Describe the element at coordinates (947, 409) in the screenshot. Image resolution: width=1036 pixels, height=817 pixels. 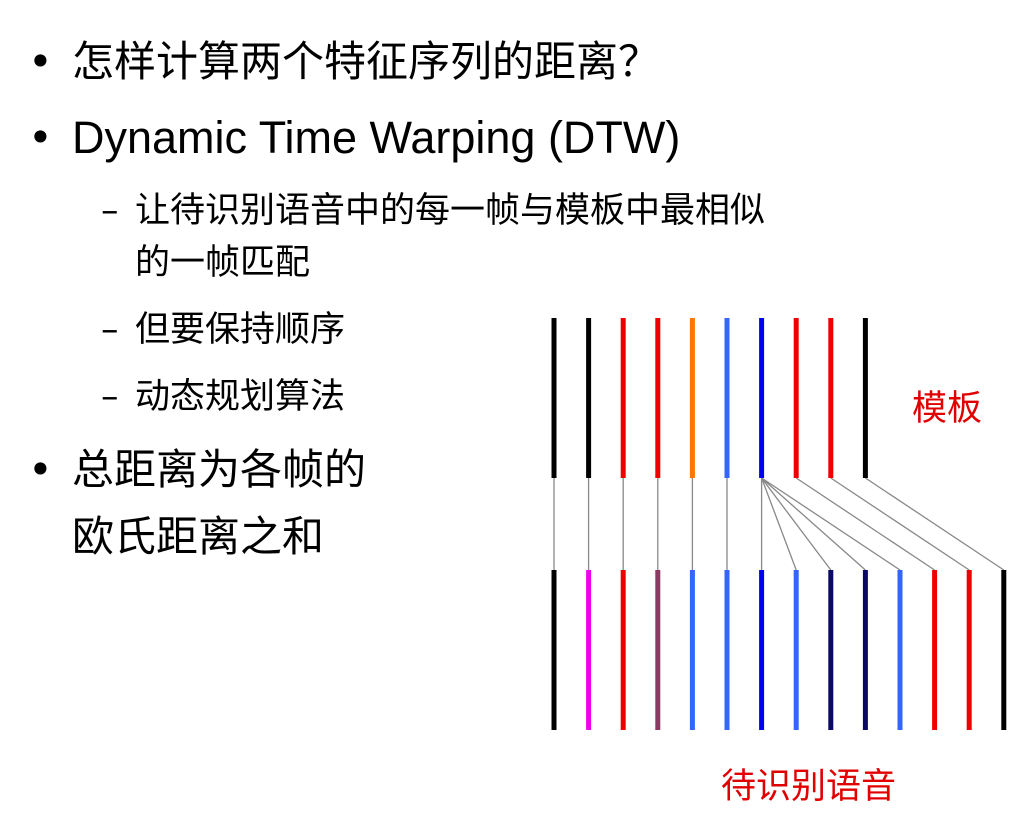
I see `template-label: 模板` at that location.